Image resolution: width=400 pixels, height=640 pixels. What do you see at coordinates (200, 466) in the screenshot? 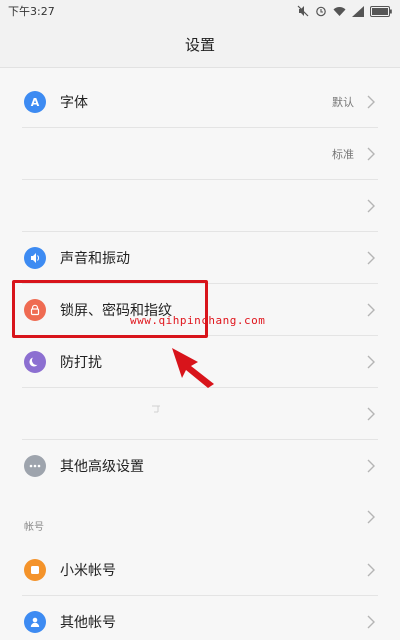
I see `settings-row-advanced: 其他高级设置` at bounding box center [200, 466].